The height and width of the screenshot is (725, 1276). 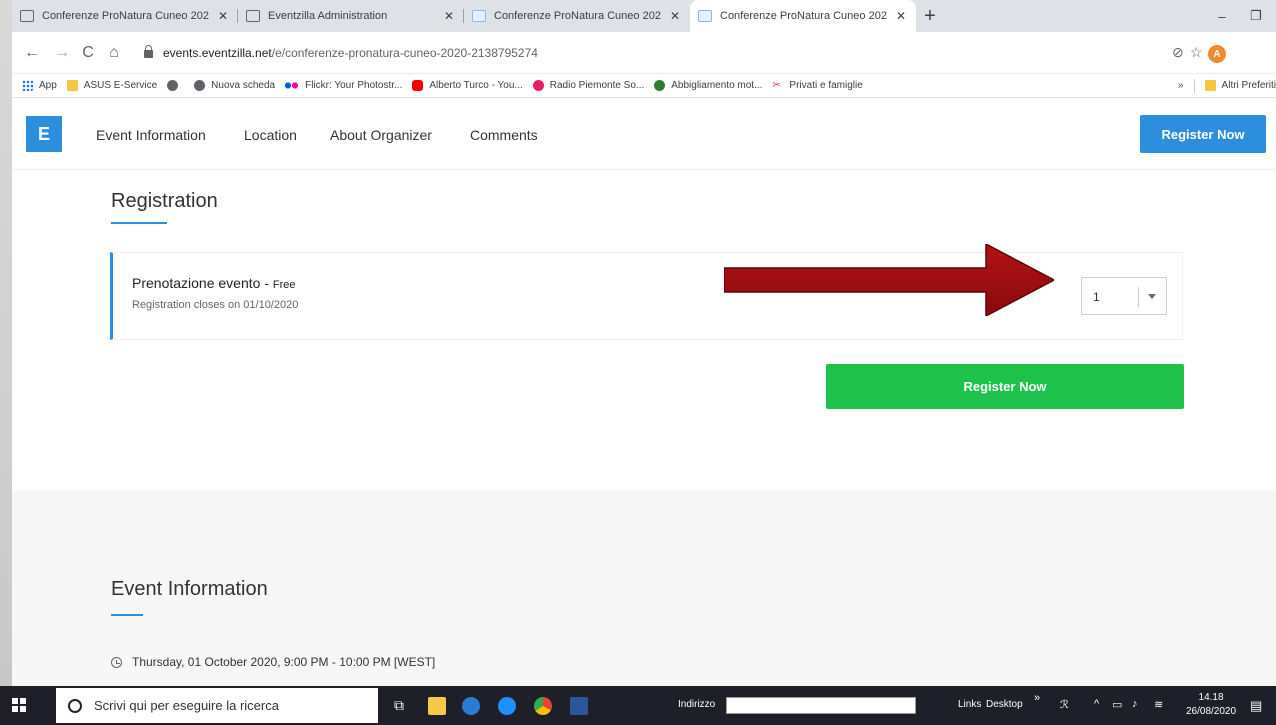 I want to click on bookmarks-right: » Altri Preferiti, so click(x=1227, y=85).